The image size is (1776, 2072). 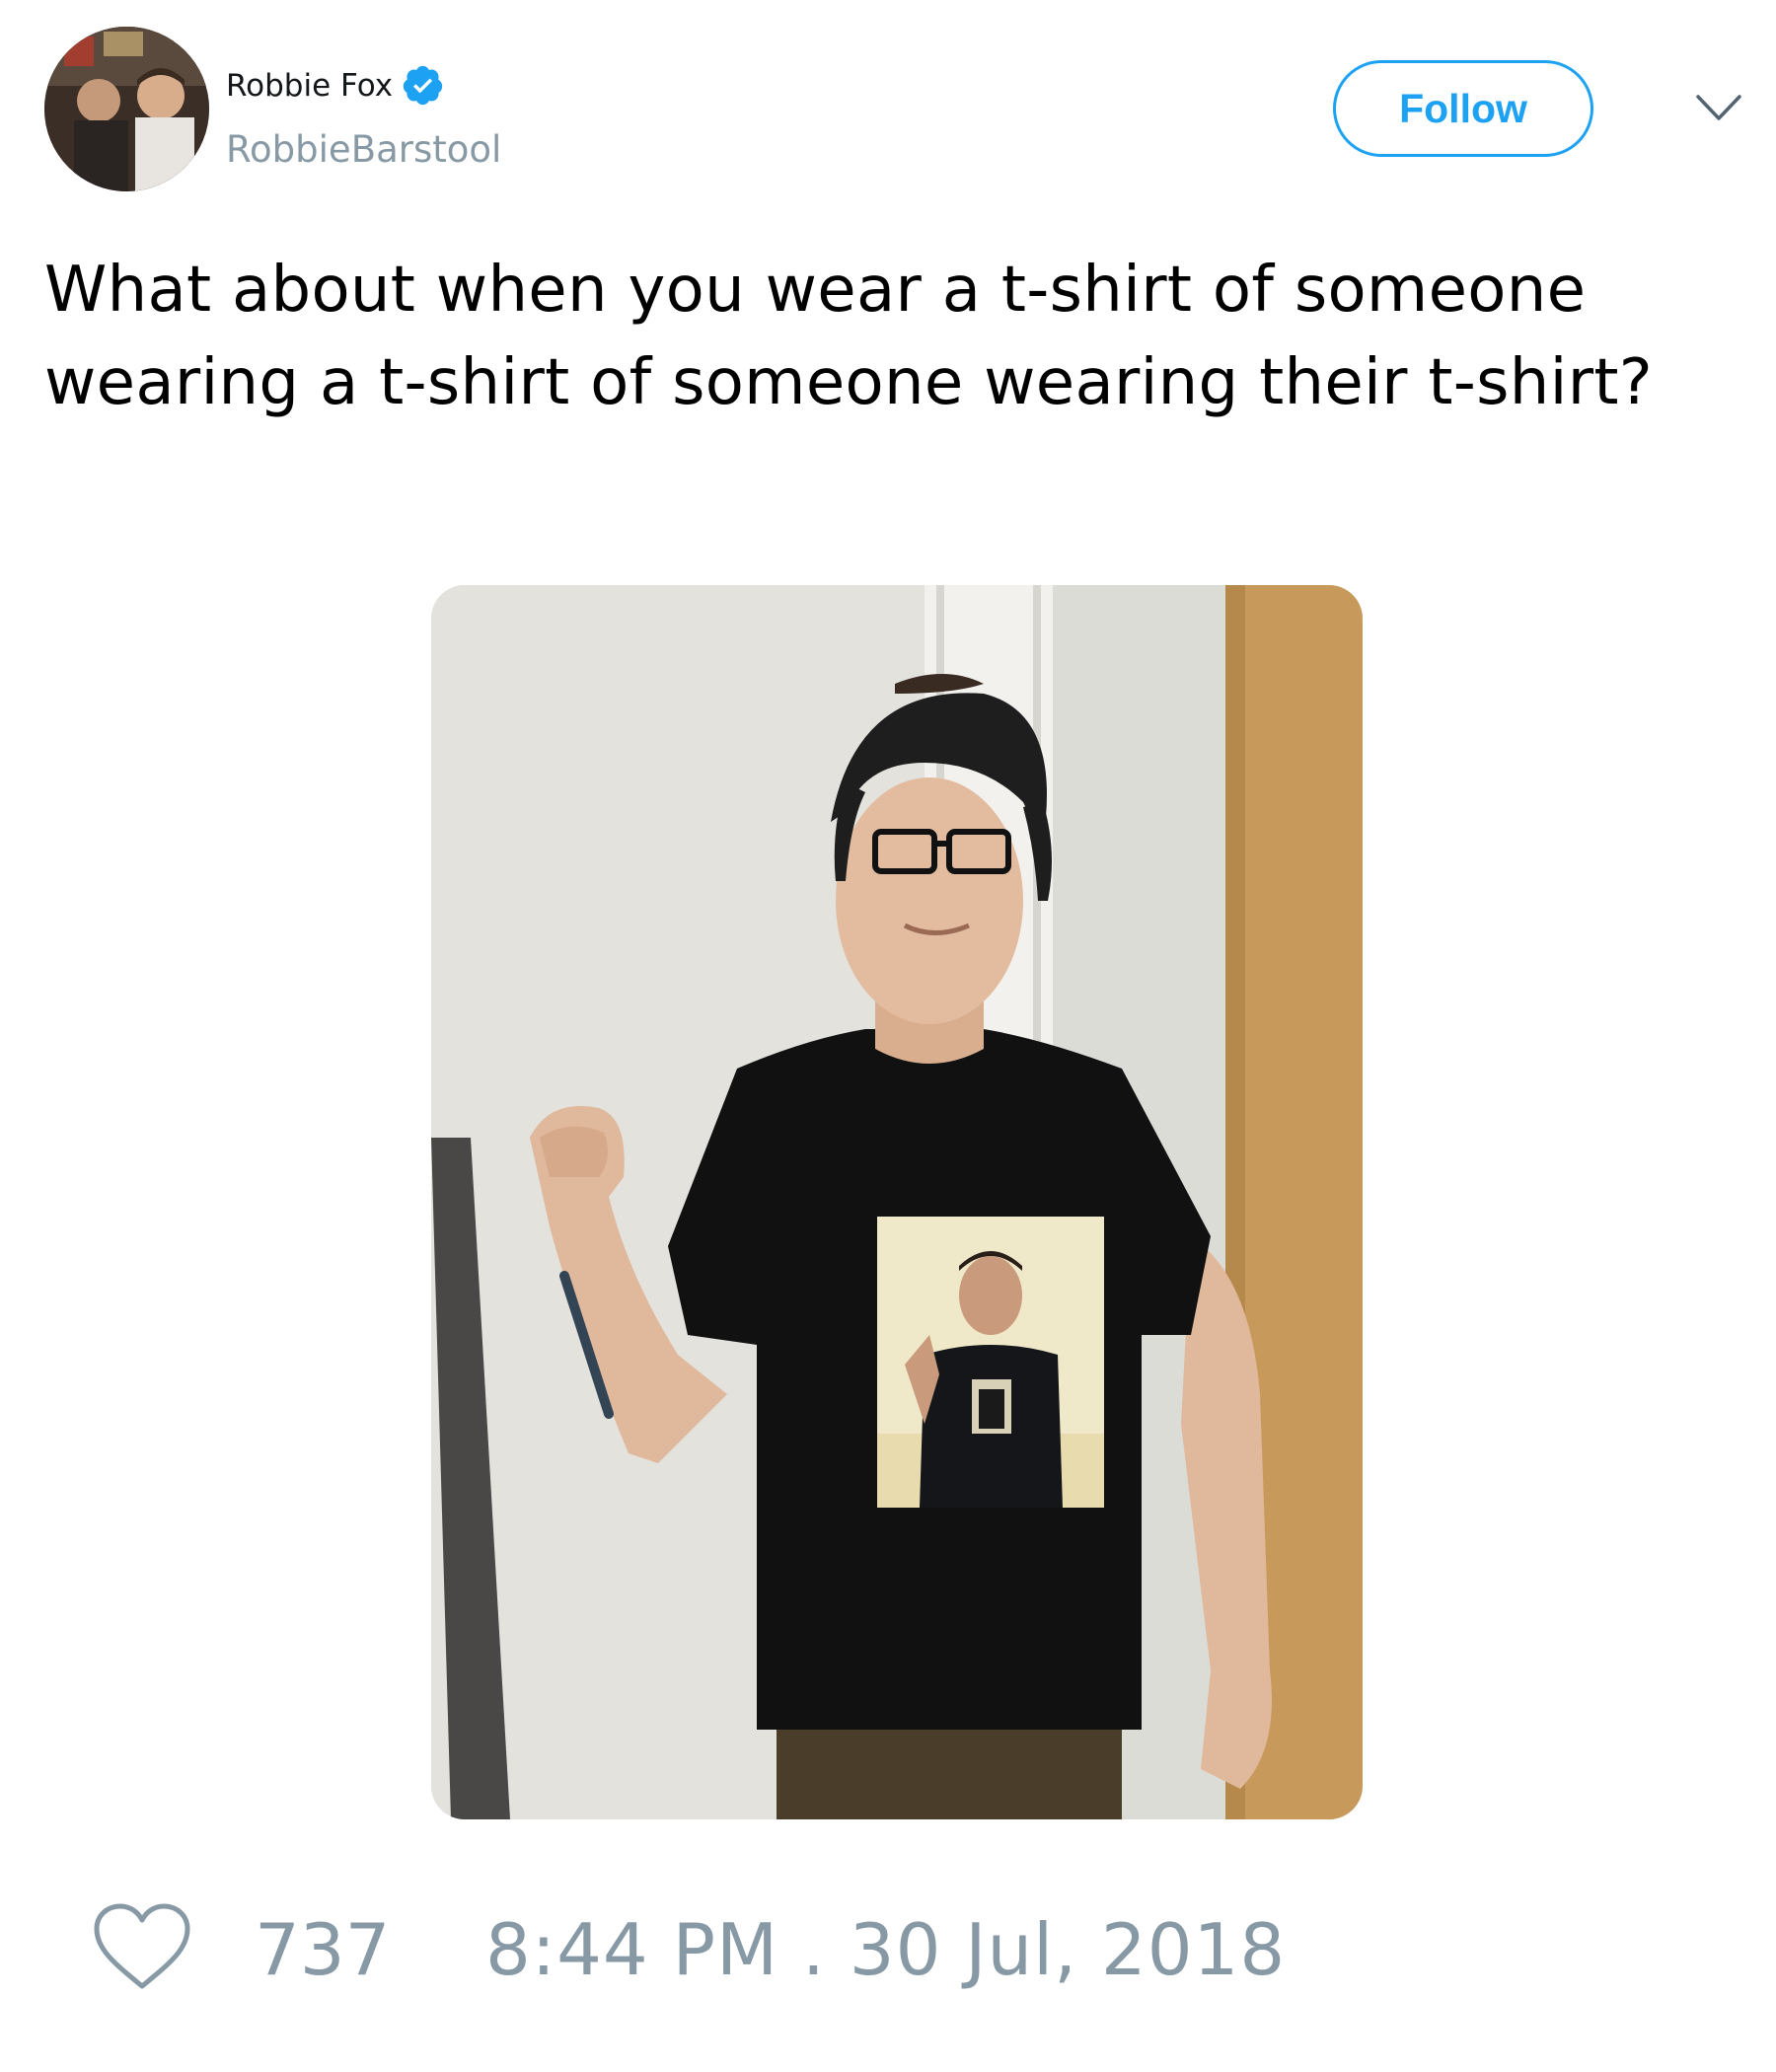 I want to click on like-count: 737, so click(x=323, y=1950).